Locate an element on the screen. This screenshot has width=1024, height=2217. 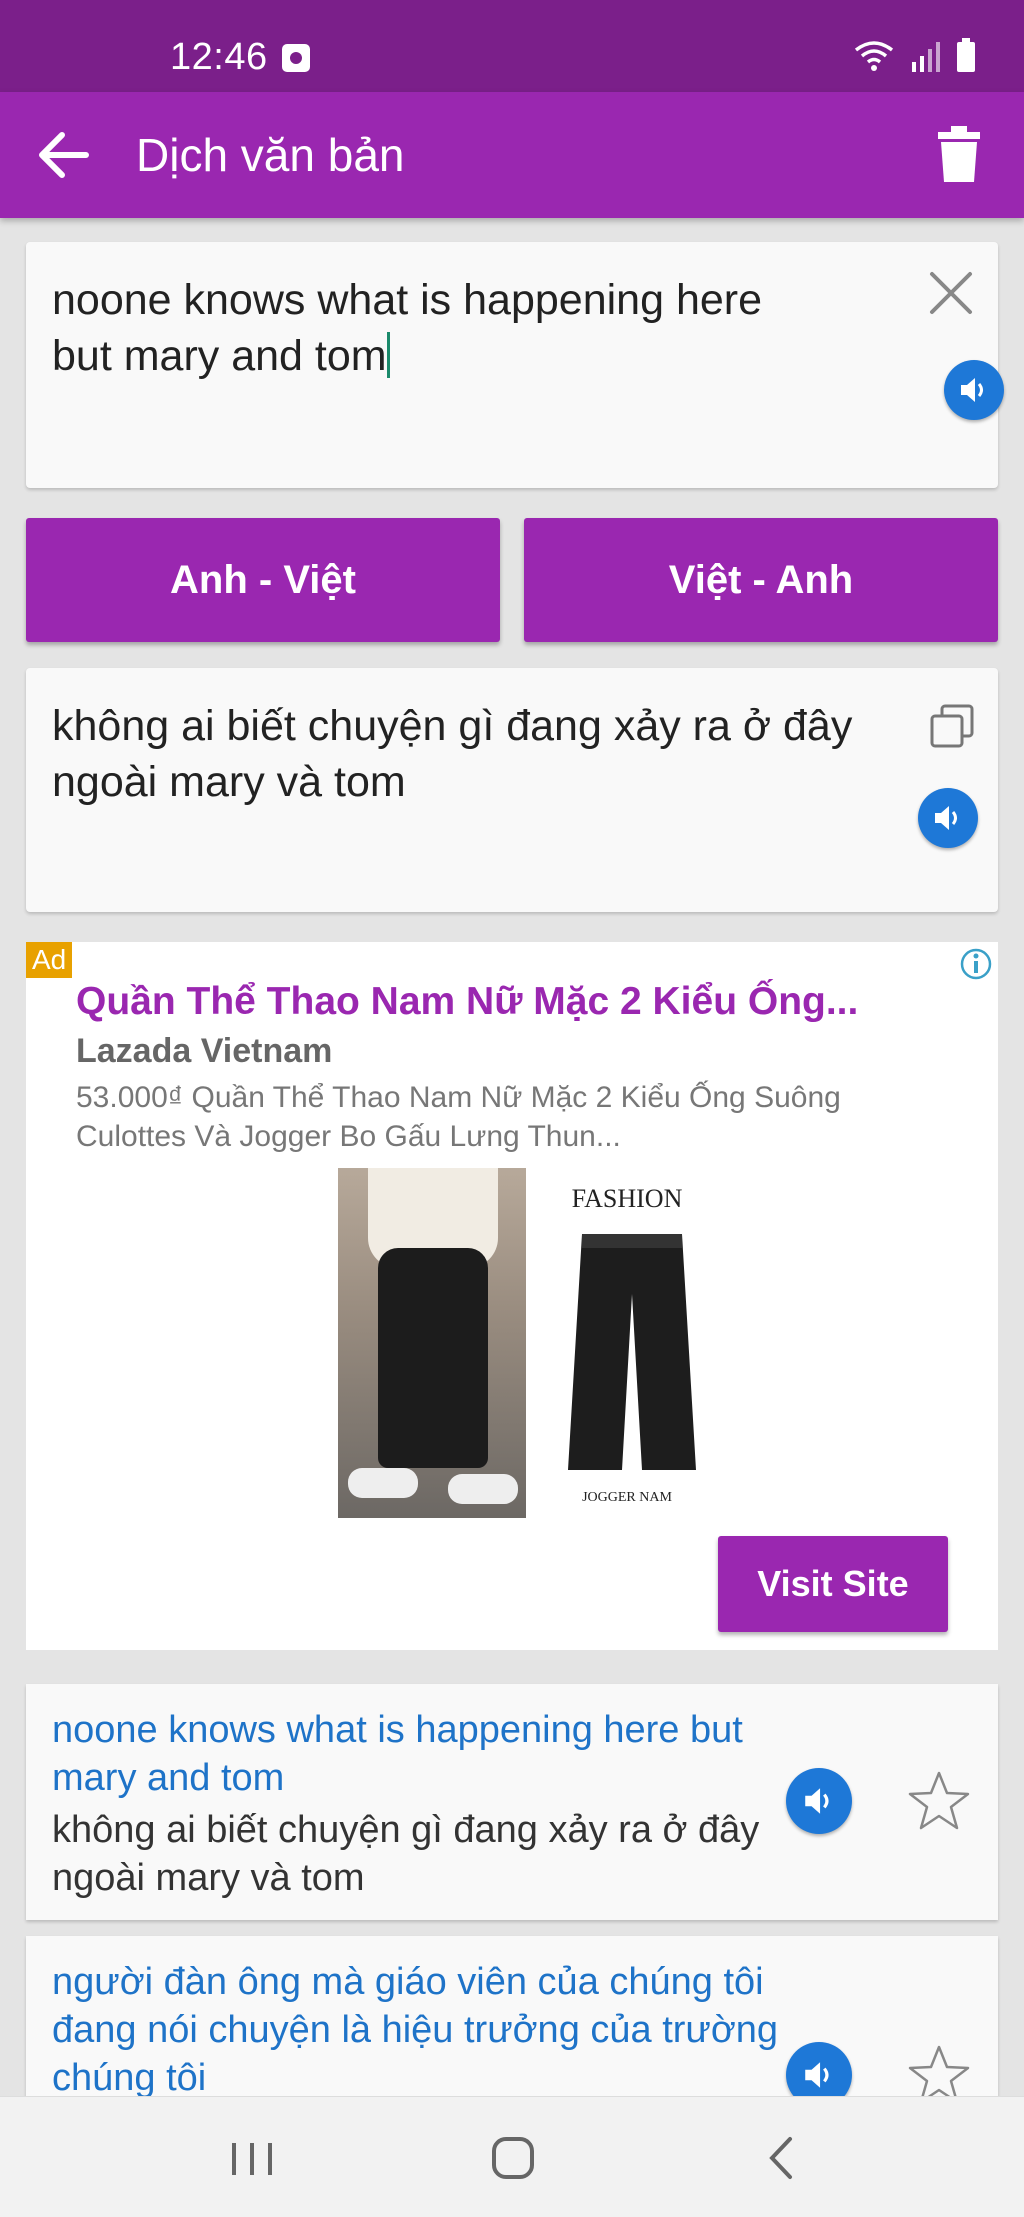
speak-source-button is located at coordinates (974, 390).